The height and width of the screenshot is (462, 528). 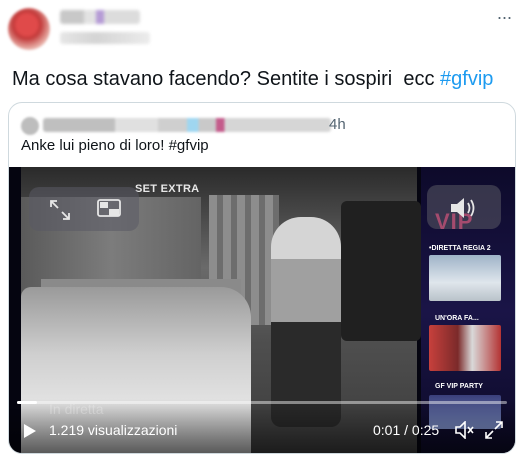 I want to click on play-icon, so click(x=30, y=431).